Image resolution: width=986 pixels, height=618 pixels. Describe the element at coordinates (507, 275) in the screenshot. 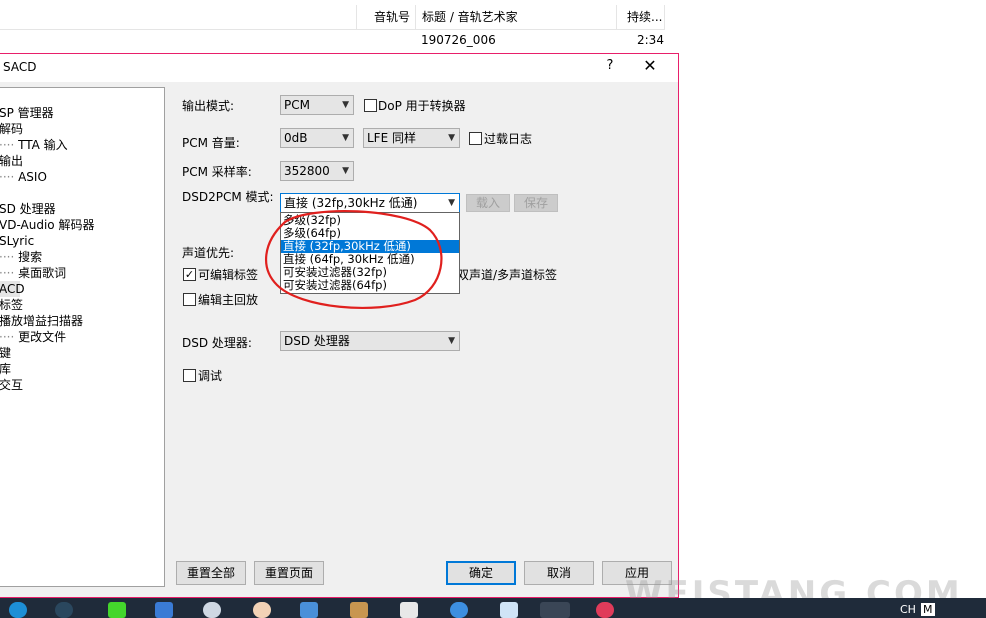

I see `multichannel-tags-label: 双声道/多声道标签` at that location.